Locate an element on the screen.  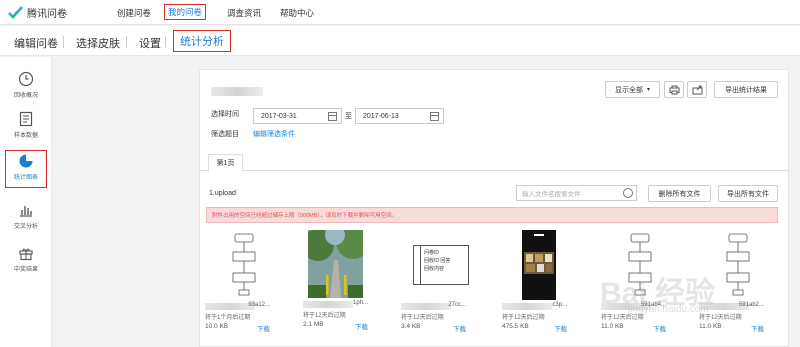
show-all-label: 显示全部 is located at coordinates (628, 90).